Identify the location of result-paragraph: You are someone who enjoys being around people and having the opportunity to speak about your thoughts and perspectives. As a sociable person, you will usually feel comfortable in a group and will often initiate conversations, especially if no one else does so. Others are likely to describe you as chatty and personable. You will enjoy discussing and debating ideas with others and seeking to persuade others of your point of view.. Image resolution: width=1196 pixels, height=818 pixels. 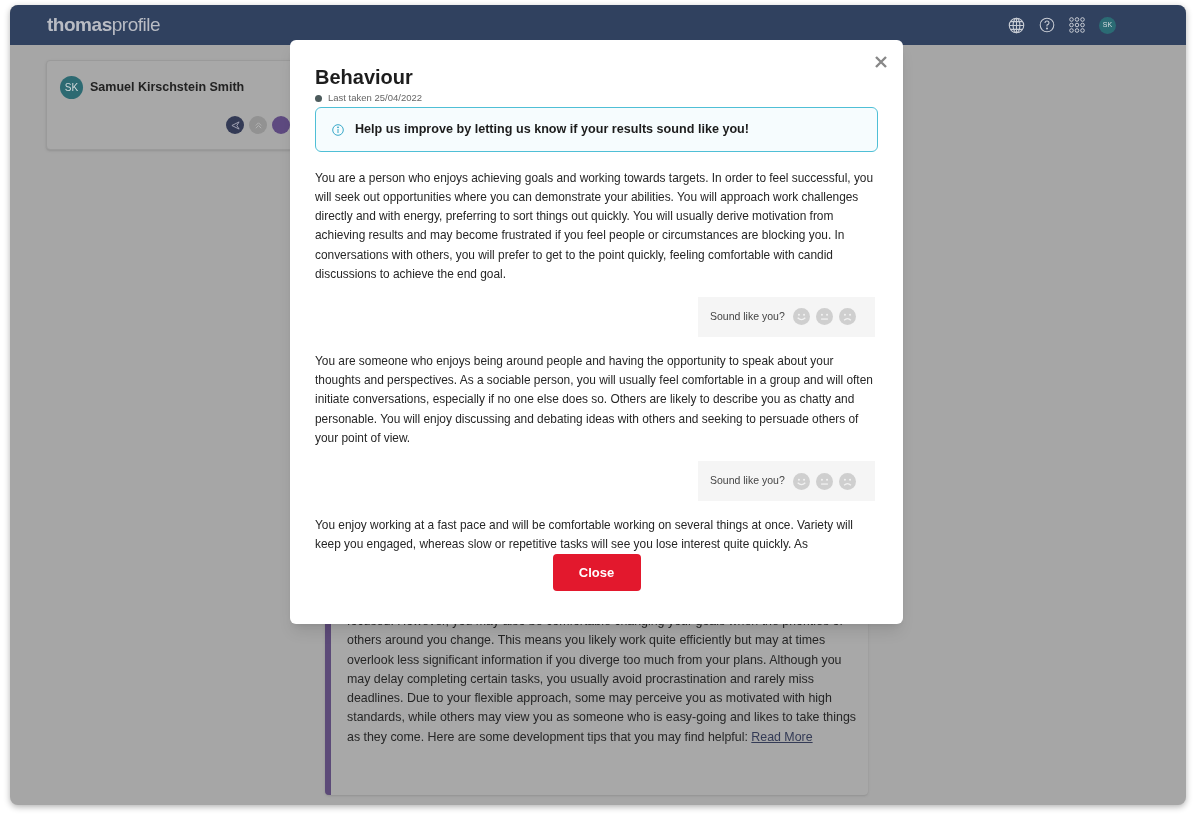
(594, 400).